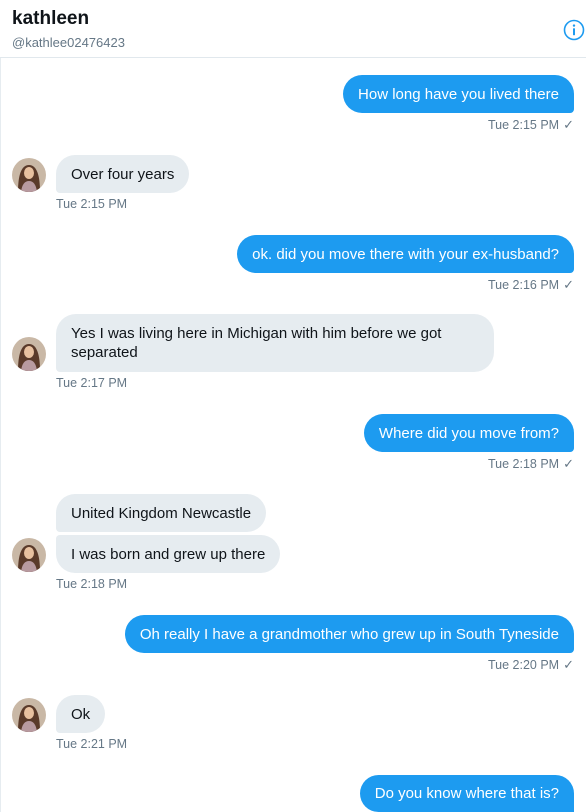  Describe the element at coordinates (293, 29) in the screenshot. I see `conversation-header: kathleen @kathlee02476423` at that location.